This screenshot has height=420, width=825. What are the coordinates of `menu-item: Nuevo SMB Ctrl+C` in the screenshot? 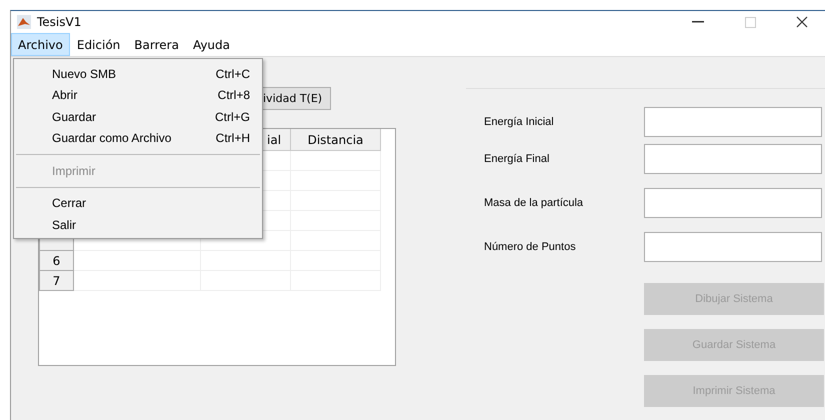 It's located at (138, 73).